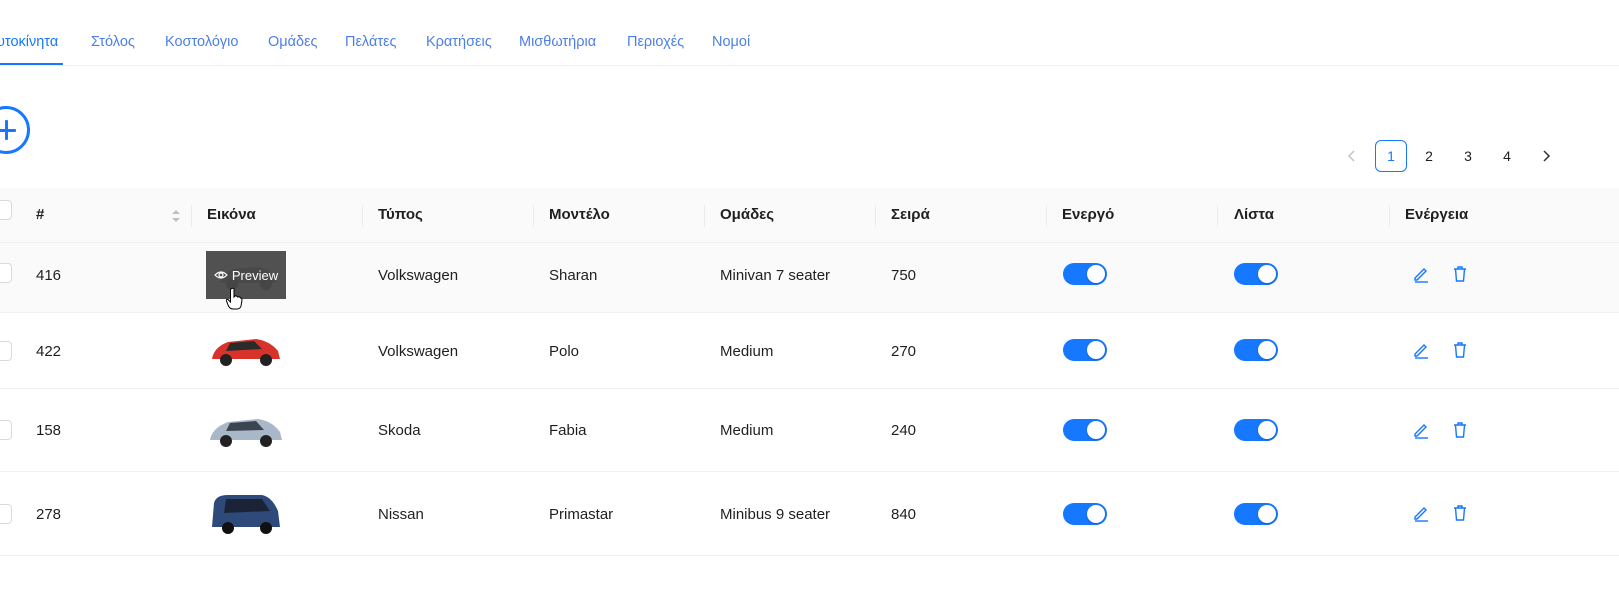  What do you see at coordinates (231, 214) in the screenshot?
I see `column-header-image: Εικόνα` at bounding box center [231, 214].